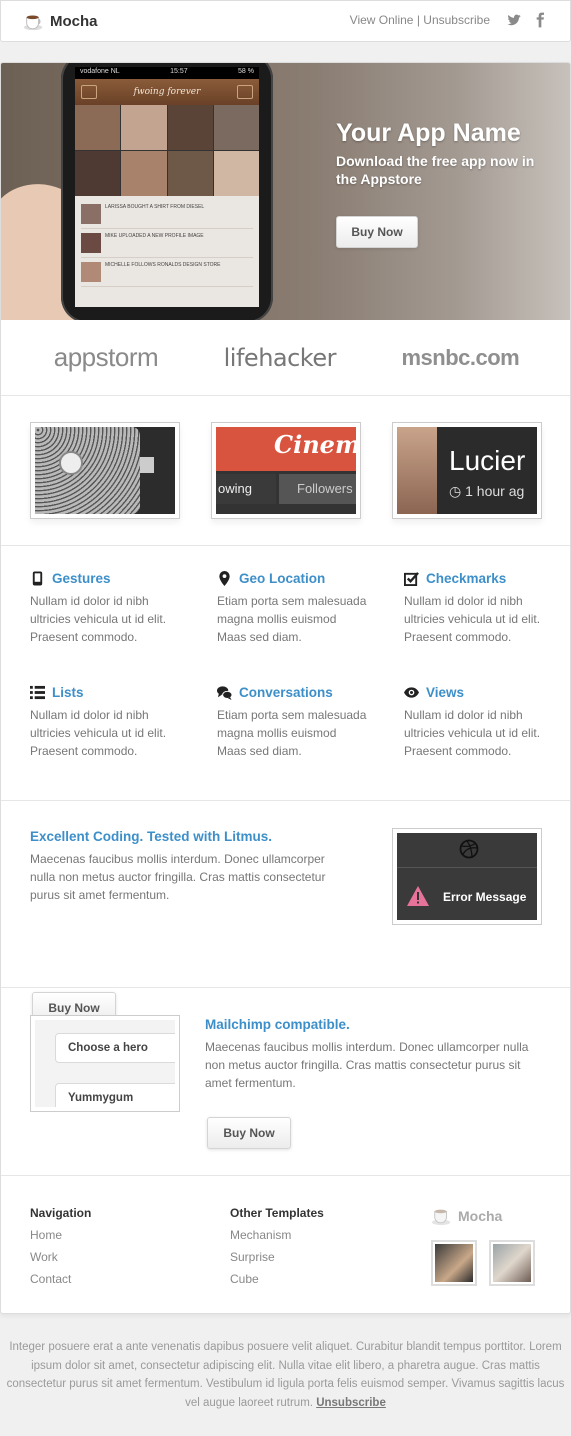 The image size is (571, 1436). What do you see at coordinates (540, 20) in the screenshot?
I see `facebook-icon` at bounding box center [540, 20].